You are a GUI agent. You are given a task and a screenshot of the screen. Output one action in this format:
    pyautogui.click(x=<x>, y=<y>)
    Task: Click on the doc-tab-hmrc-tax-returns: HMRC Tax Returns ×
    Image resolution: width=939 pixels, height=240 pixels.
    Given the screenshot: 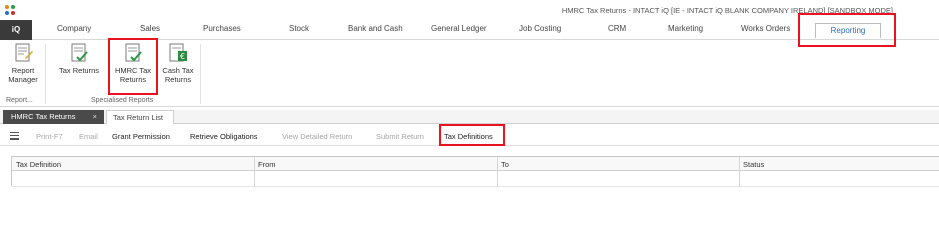 What is the action you would take?
    pyautogui.click(x=53, y=117)
    